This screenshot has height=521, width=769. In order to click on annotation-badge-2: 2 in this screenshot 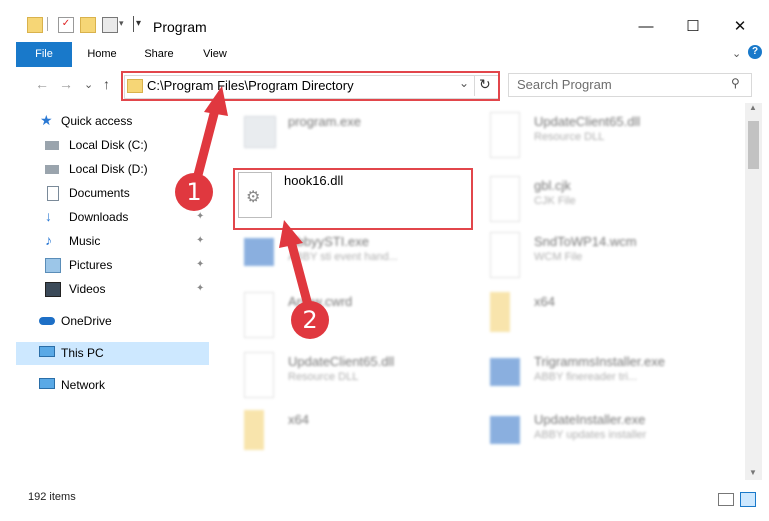, I will do `click(310, 320)`.